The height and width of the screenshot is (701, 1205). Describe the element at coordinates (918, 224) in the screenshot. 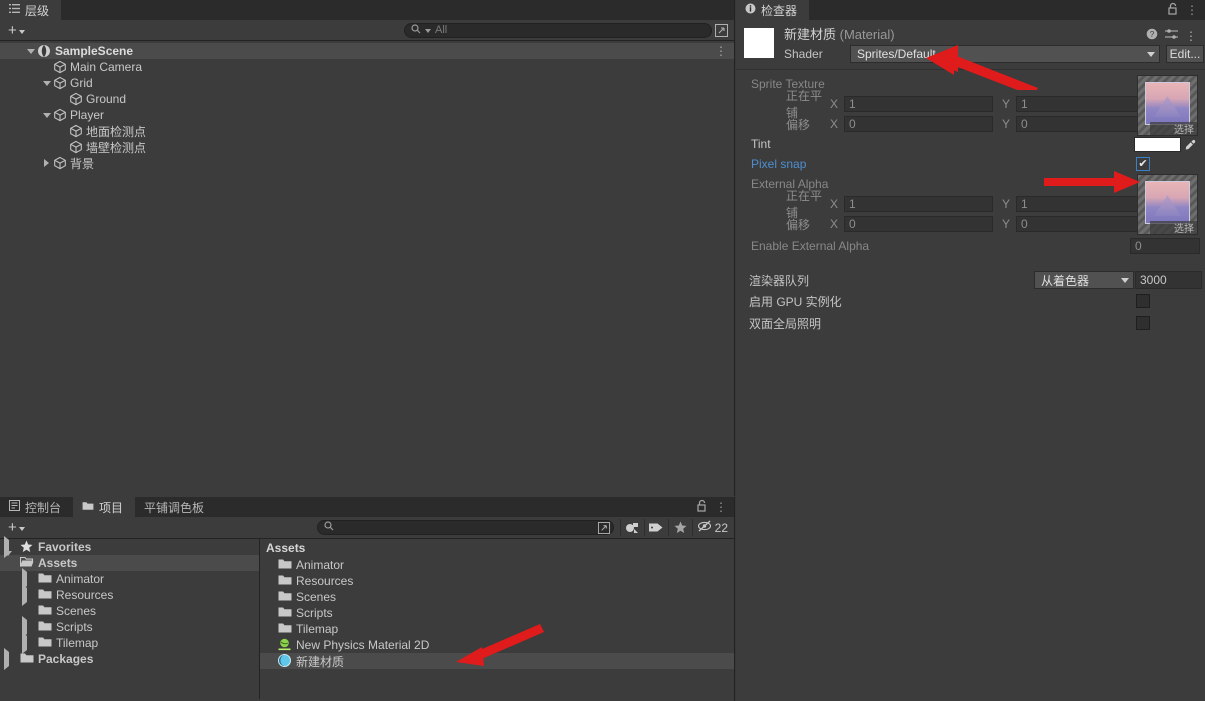

I see `ea-offset-x-input: 0` at that location.